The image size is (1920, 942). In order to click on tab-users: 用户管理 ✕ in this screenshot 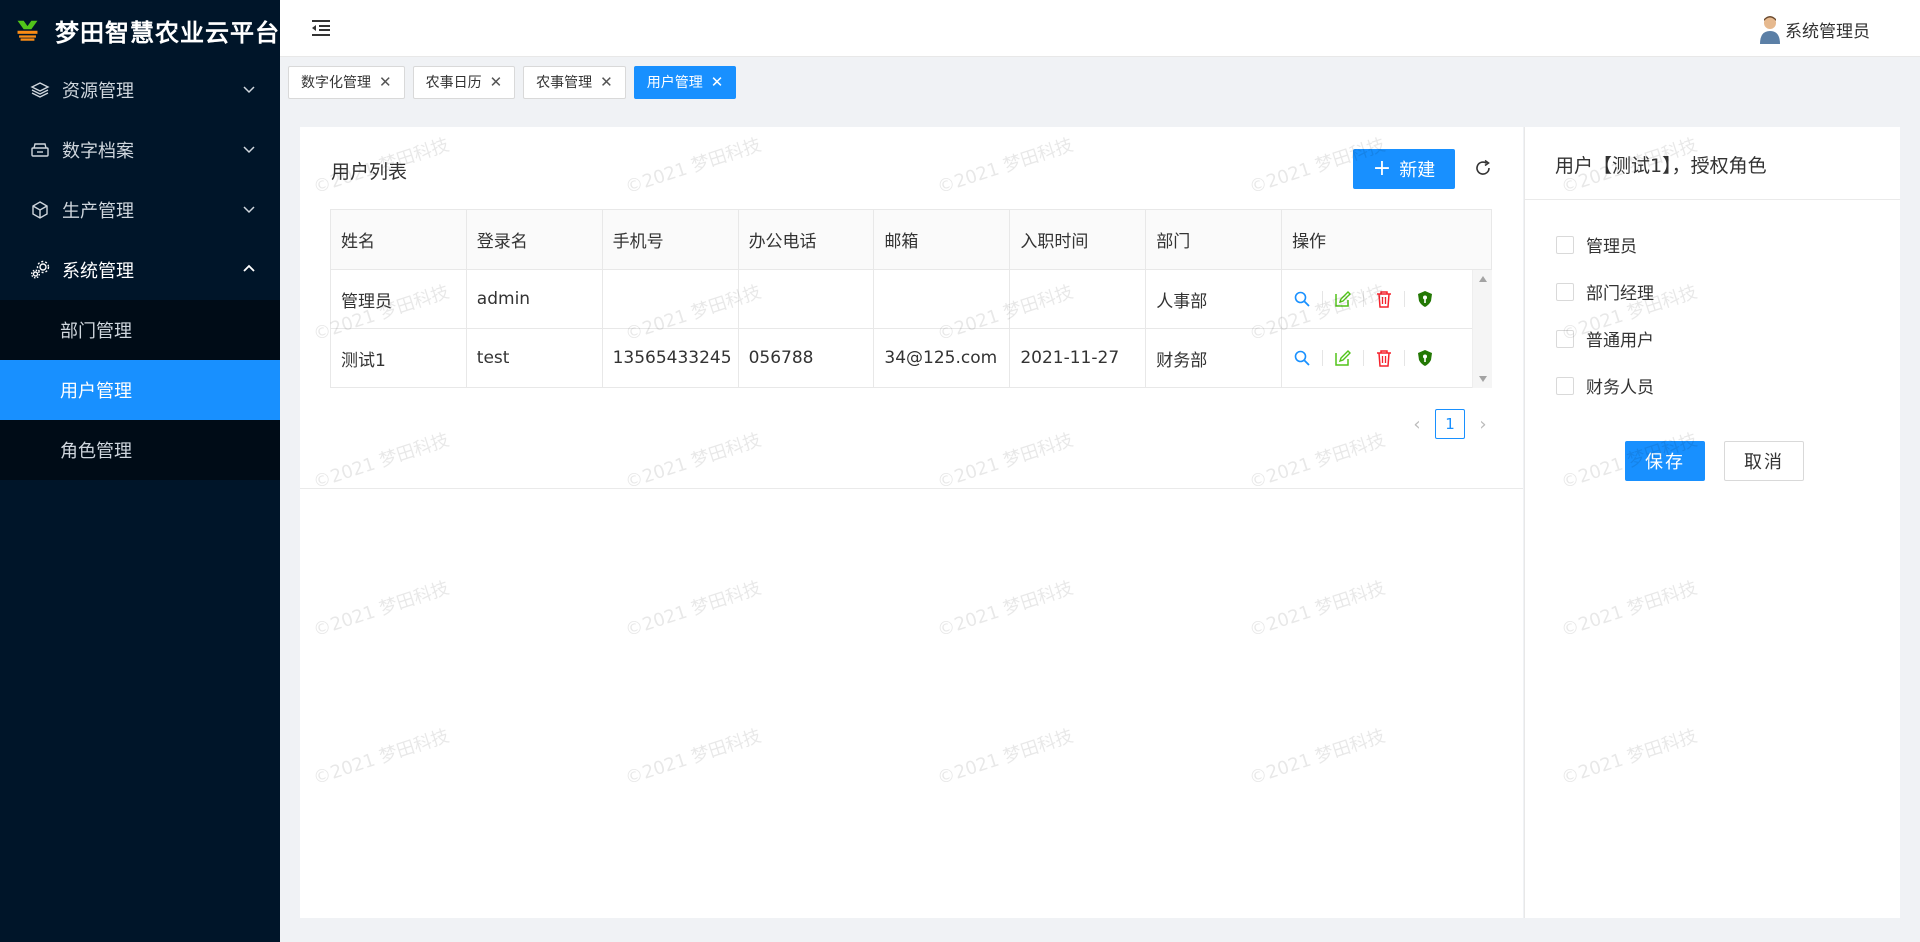, I will do `click(685, 82)`.